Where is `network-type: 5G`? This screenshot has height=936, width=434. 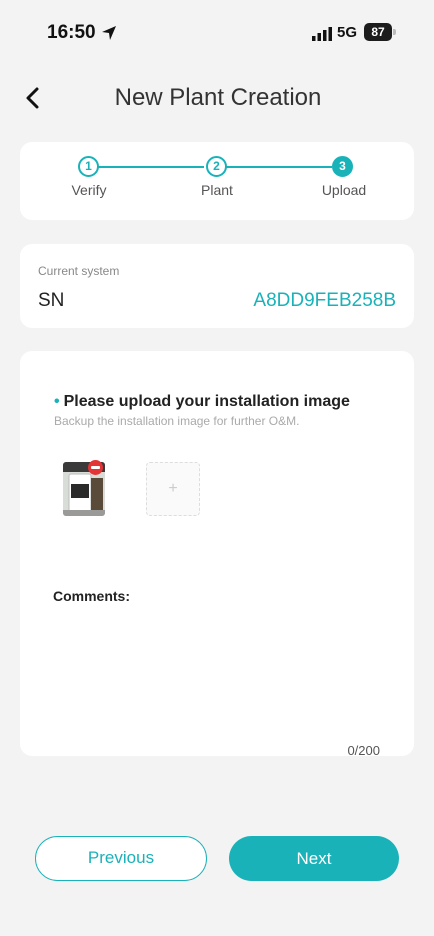
network-type: 5G is located at coordinates (347, 32).